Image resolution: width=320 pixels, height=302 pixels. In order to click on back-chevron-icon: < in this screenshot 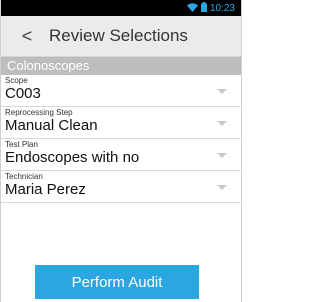, I will do `click(27, 35)`.